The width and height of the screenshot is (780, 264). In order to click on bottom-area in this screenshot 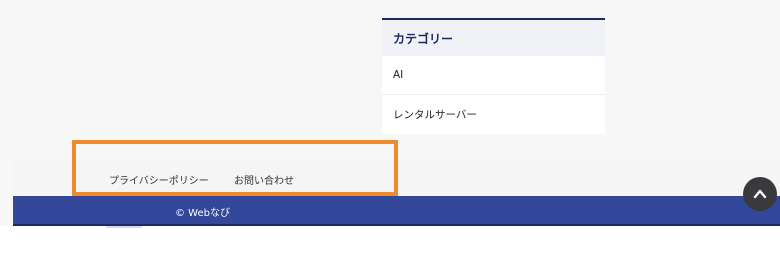, I will do `click(390, 245)`.